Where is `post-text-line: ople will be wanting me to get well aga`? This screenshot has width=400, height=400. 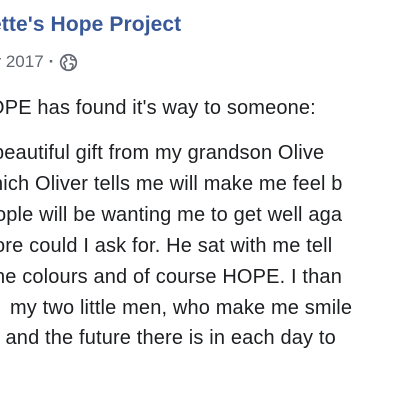
post-text-line: ople will be wanting me to get well aga is located at coordinates (171, 215).